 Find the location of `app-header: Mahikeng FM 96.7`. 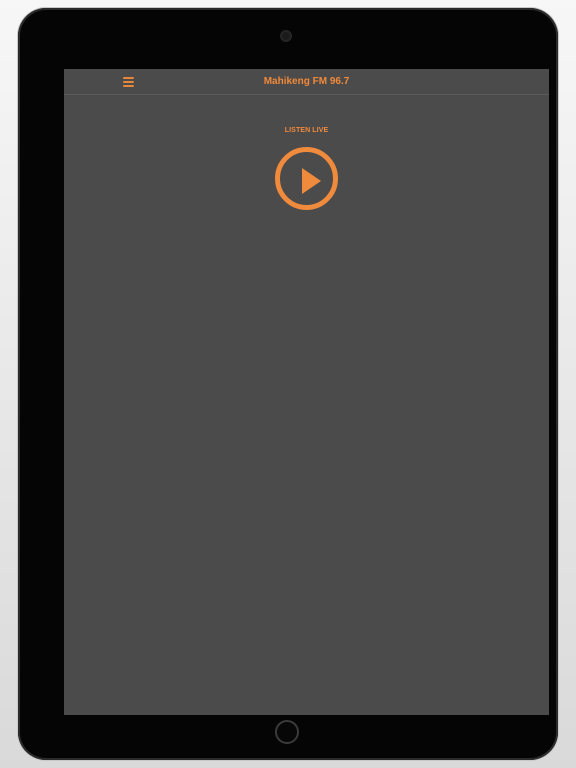

app-header: Mahikeng FM 96.7 is located at coordinates (306, 82).